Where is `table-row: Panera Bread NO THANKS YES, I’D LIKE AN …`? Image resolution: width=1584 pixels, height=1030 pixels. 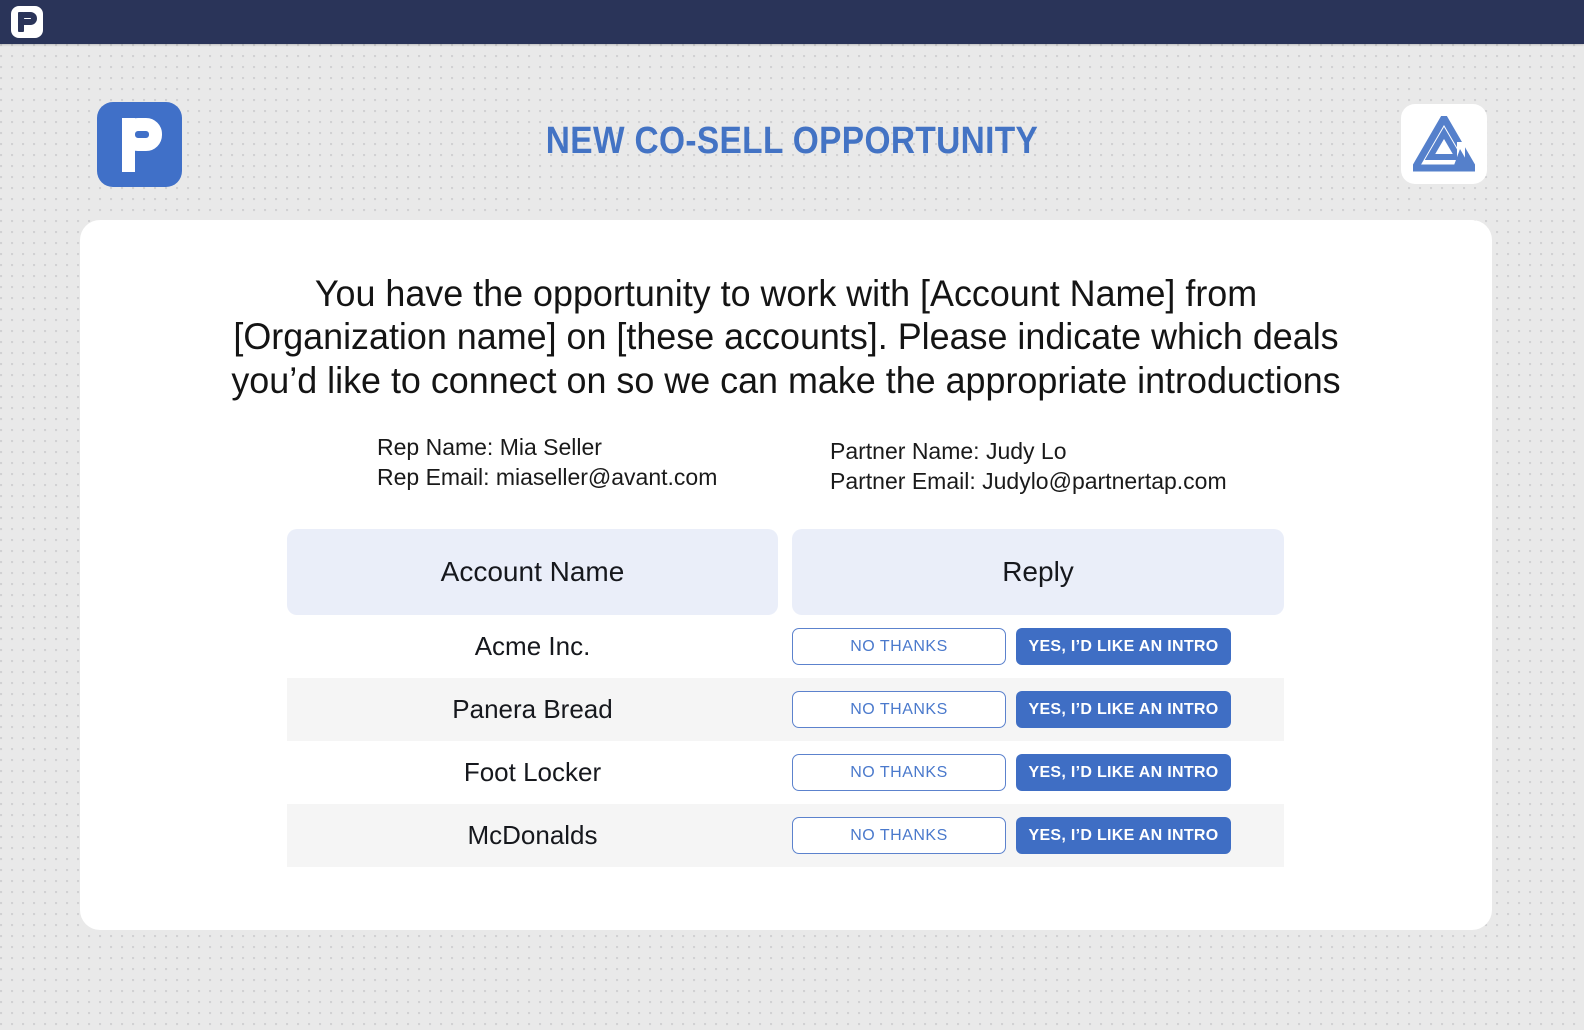 table-row: Panera Bread NO THANKS YES, I’D LIKE AN … is located at coordinates (785, 709).